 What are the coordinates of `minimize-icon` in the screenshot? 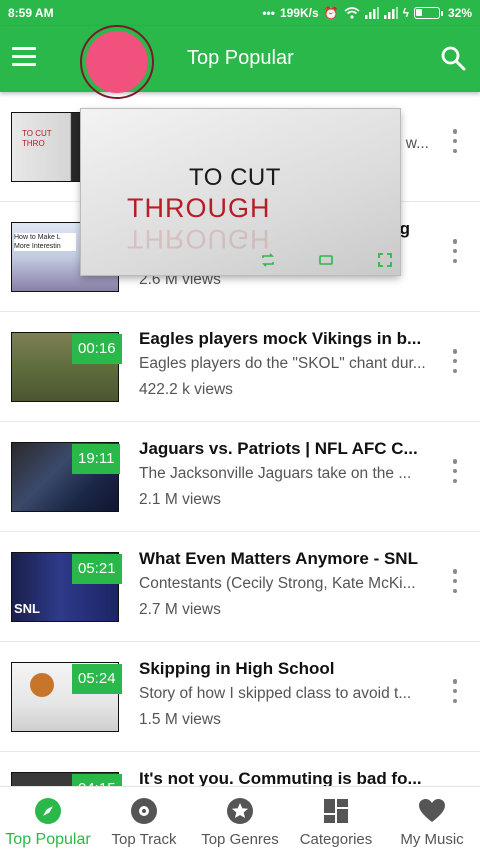 It's located at (326, 260).